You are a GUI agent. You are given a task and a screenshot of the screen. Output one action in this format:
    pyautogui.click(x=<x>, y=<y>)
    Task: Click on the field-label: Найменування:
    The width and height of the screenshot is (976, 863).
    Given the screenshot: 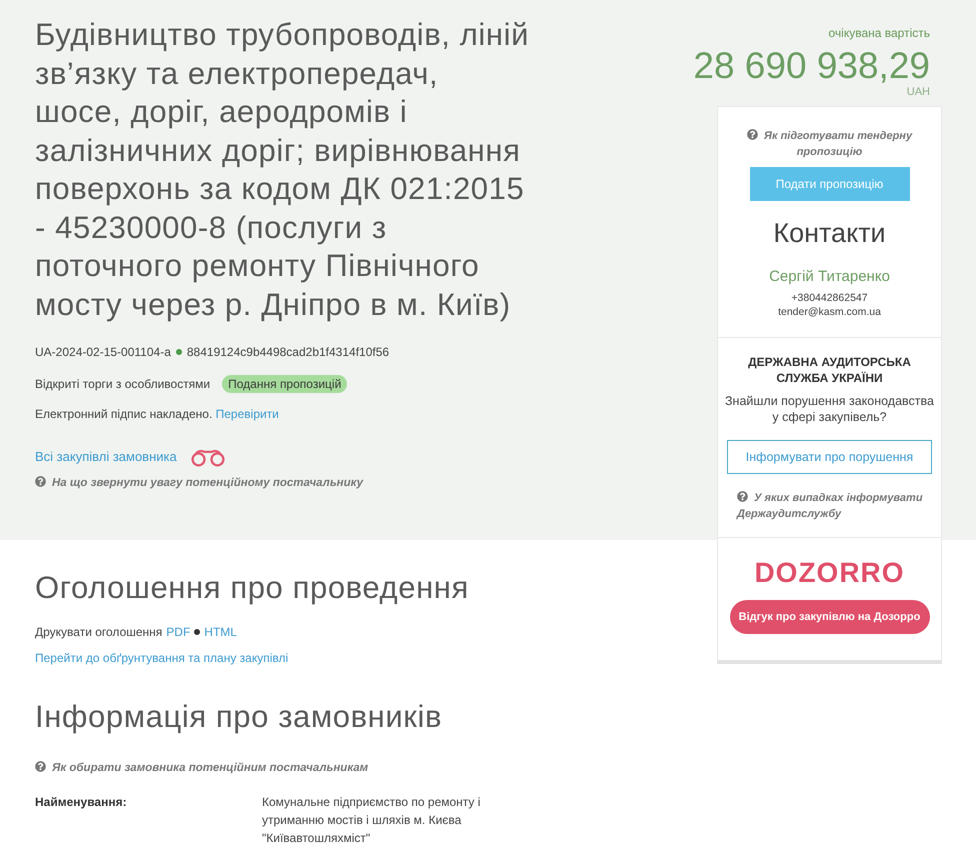 What is the action you would take?
    pyautogui.click(x=81, y=802)
    